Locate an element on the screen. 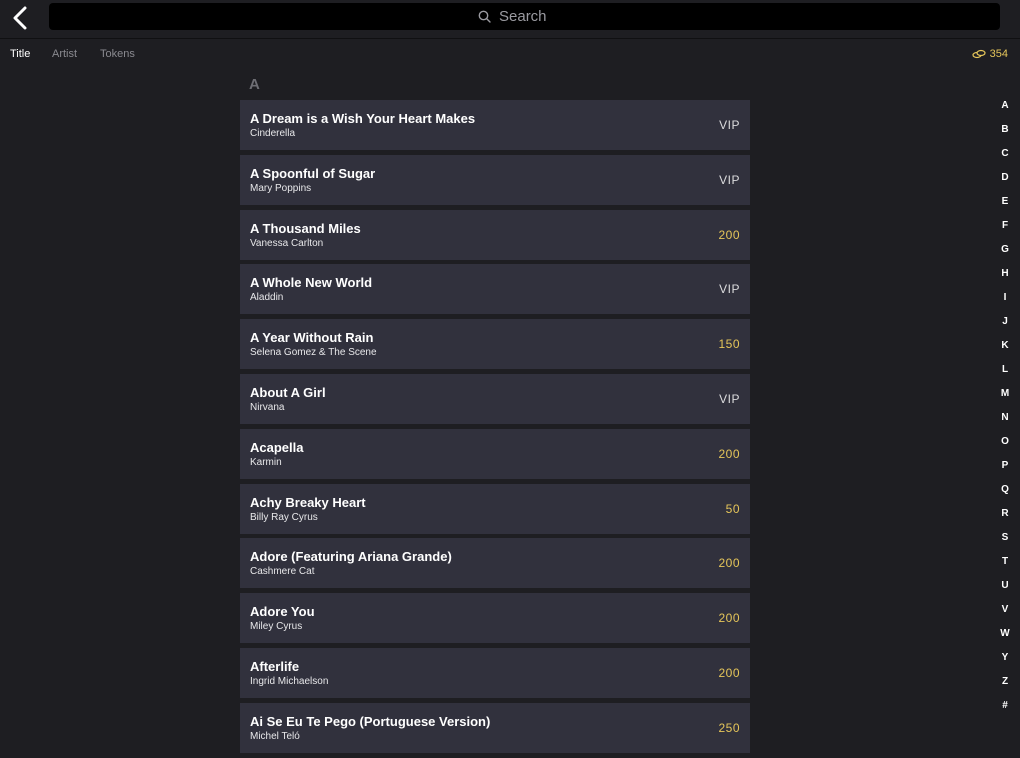 The width and height of the screenshot is (1020, 758). song-price: 50 is located at coordinates (732, 508).